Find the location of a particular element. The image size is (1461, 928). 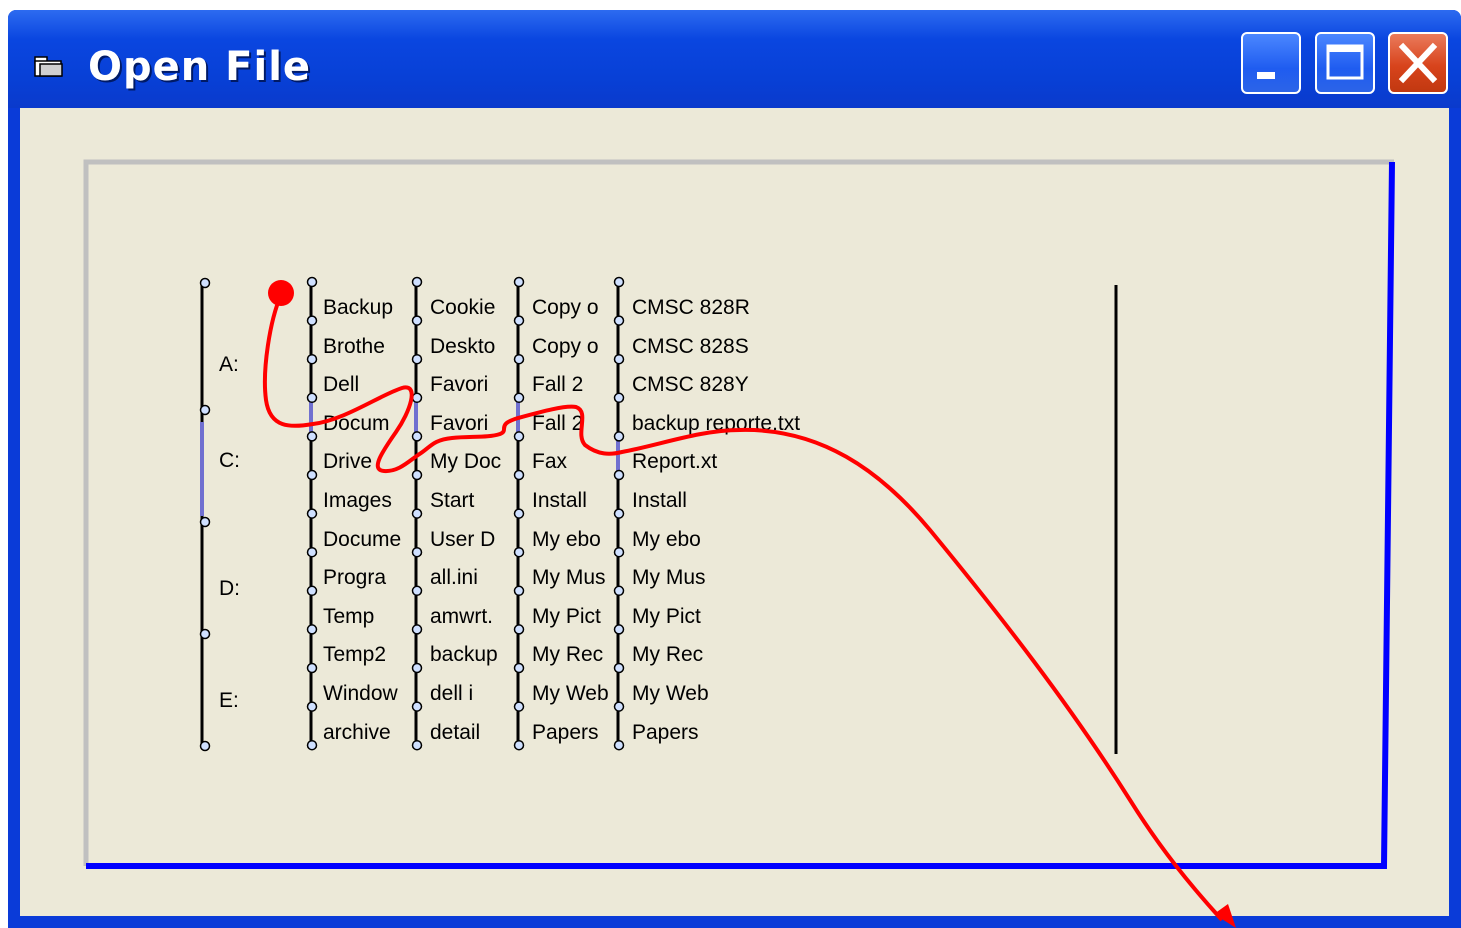

drive-item: A: is located at coordinates (229, 365).